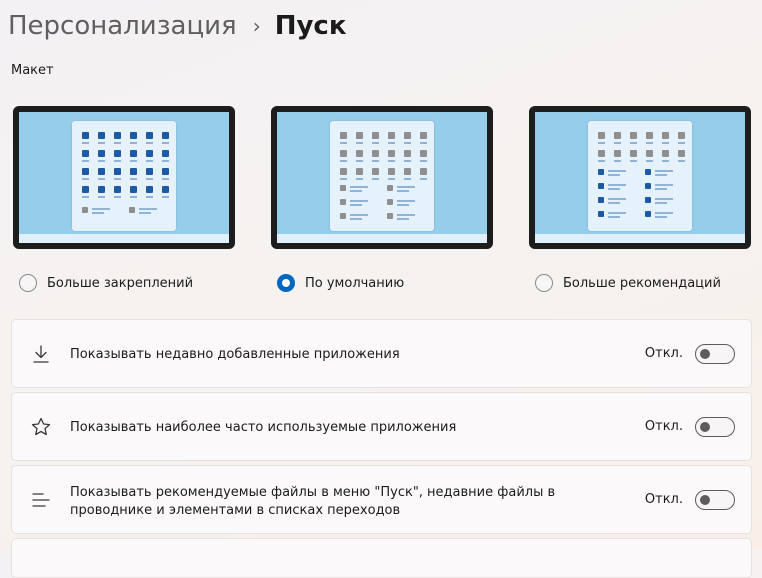 The height and width of the screenshot is (578, 762). I want to click on layout-preview-default, so click(382, 177).